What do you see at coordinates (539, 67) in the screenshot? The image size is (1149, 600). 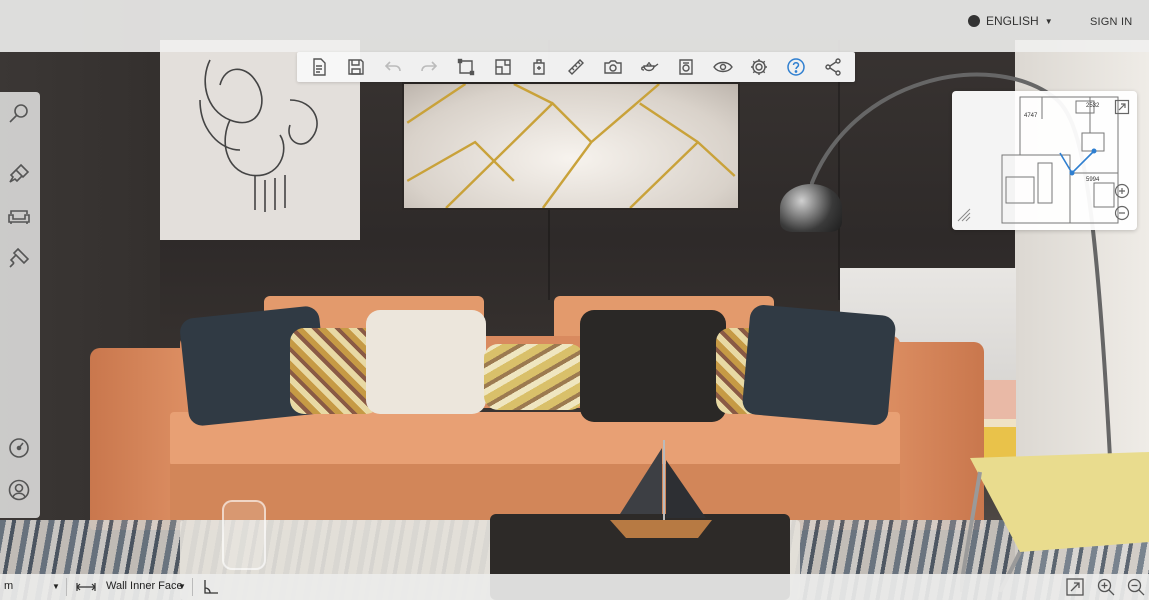 I see `auto-layout-icon` at bounding box center [539, 67].